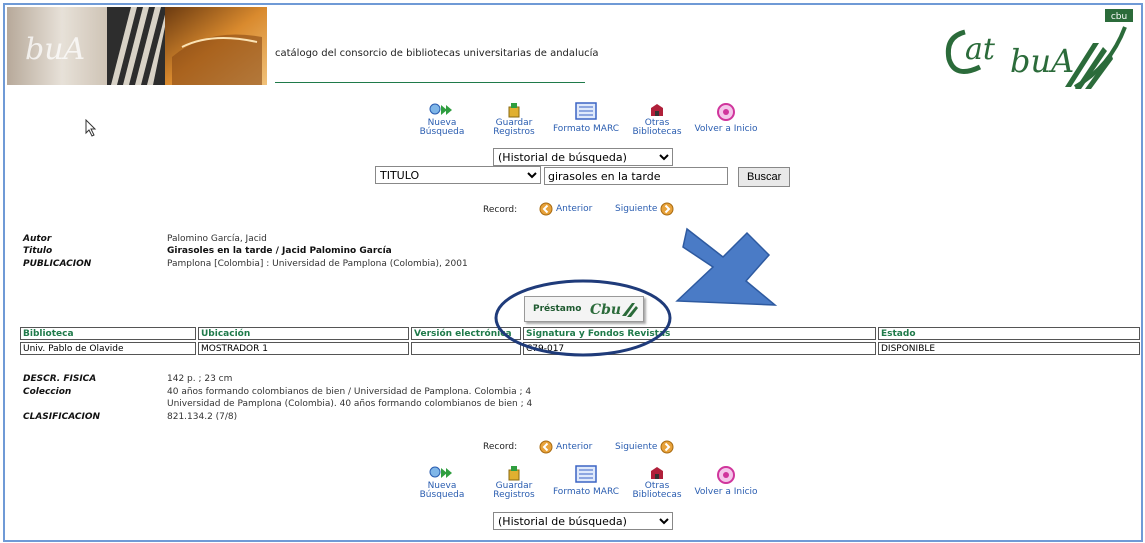 The width and height of the screenshot is (1145, 543). What do you see at coordinates (583, 318) in the screenshot?
I see `highlight-ellipse` at bounding box center [583, 318].